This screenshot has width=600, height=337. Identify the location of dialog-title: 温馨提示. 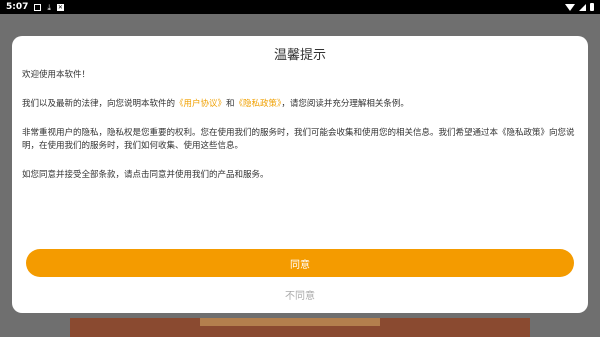
(299, 55).